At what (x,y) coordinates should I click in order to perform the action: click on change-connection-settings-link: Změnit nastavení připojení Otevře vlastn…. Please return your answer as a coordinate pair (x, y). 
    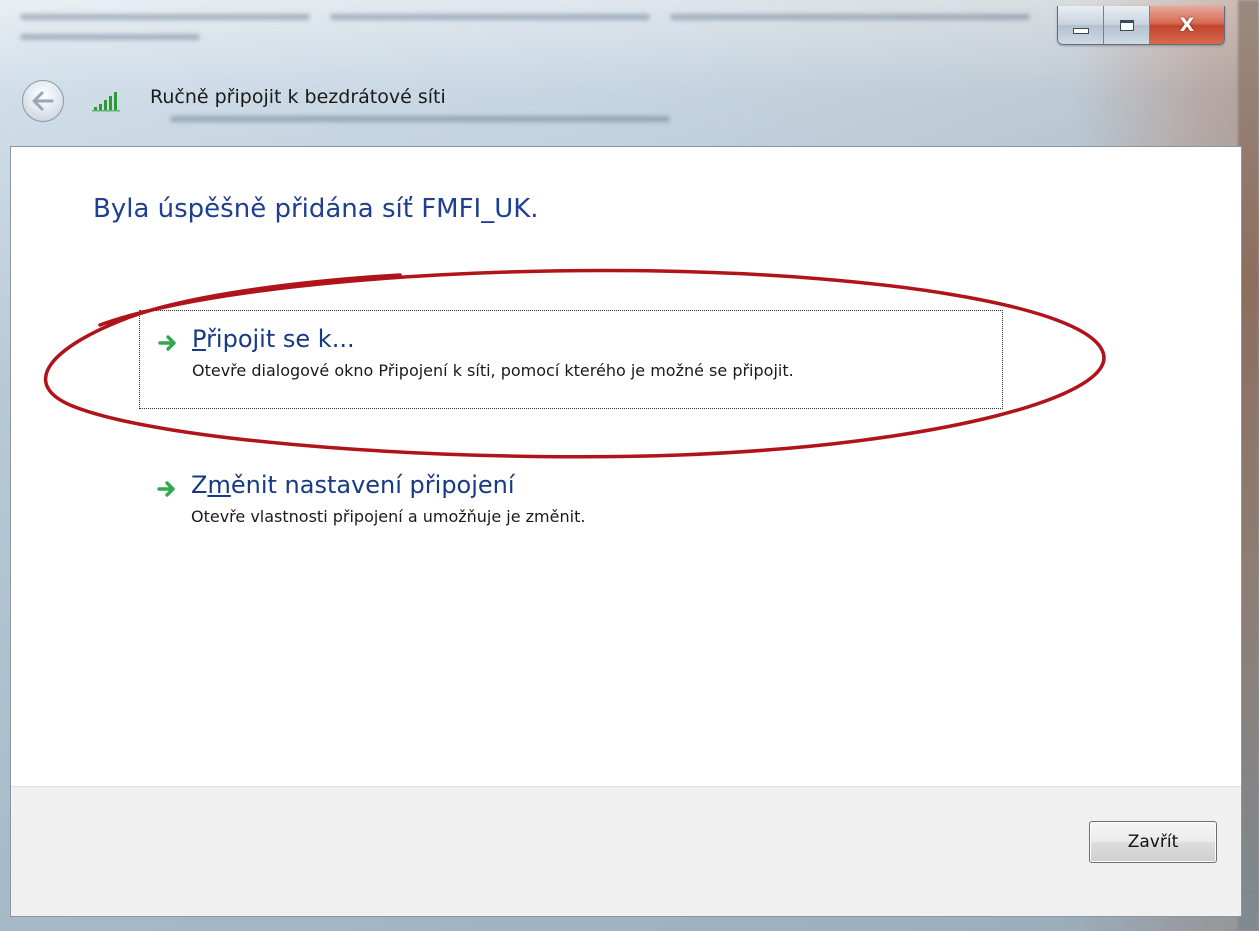
    Looking at the image, I should click on (571, 506).